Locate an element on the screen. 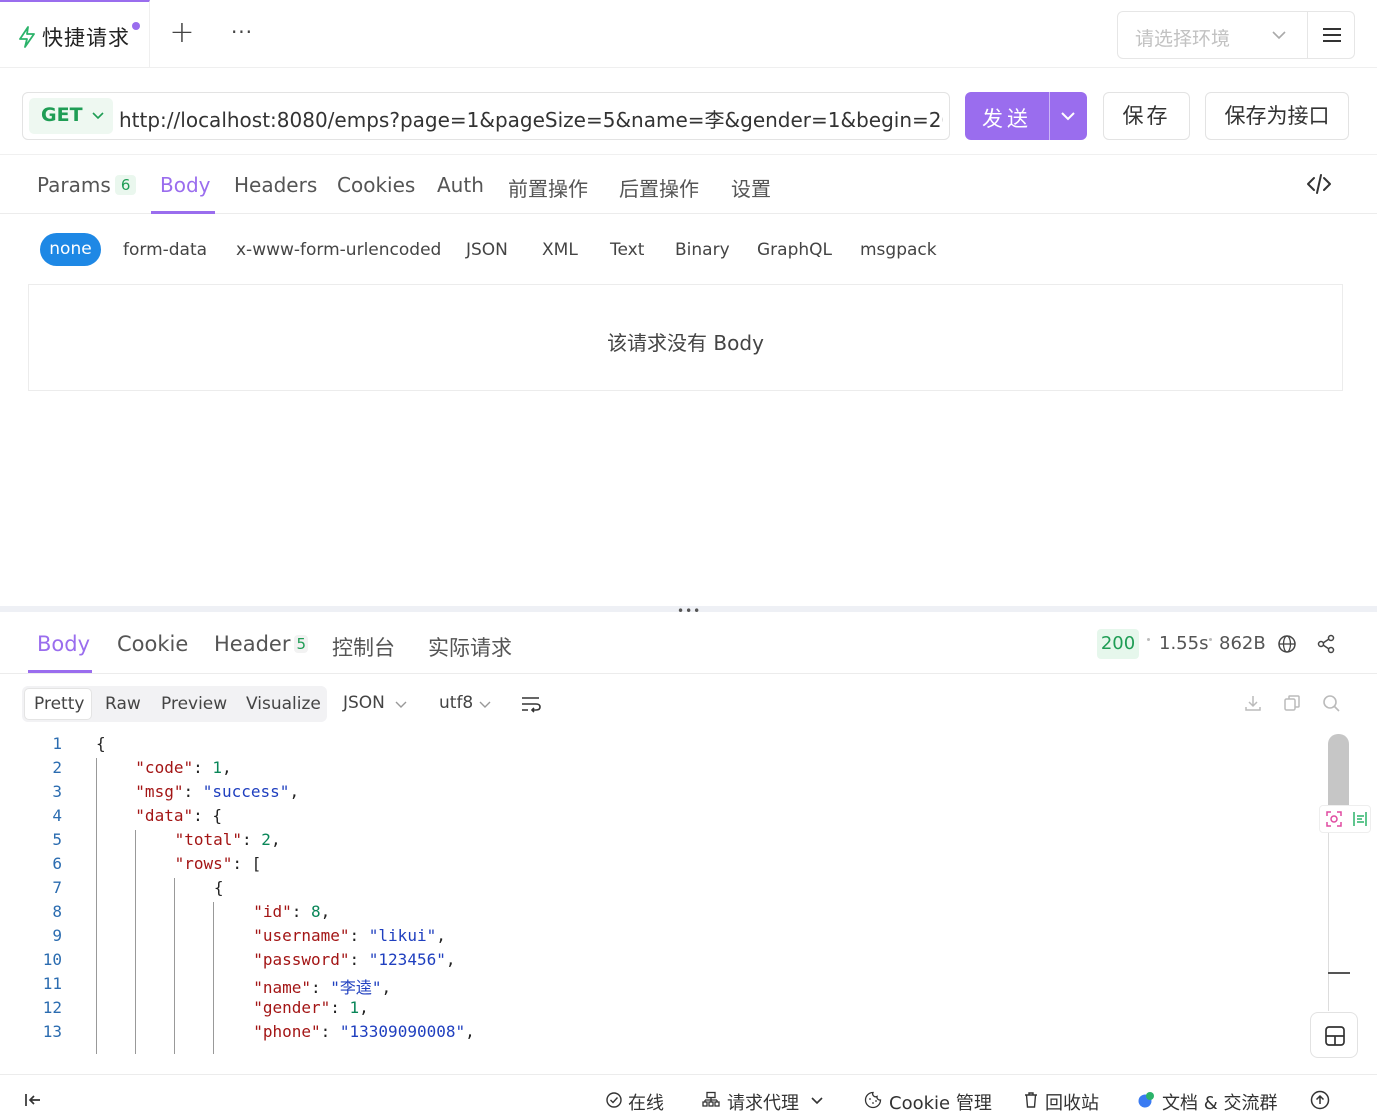  line-number: 11 is located at coordinates (52, 983).